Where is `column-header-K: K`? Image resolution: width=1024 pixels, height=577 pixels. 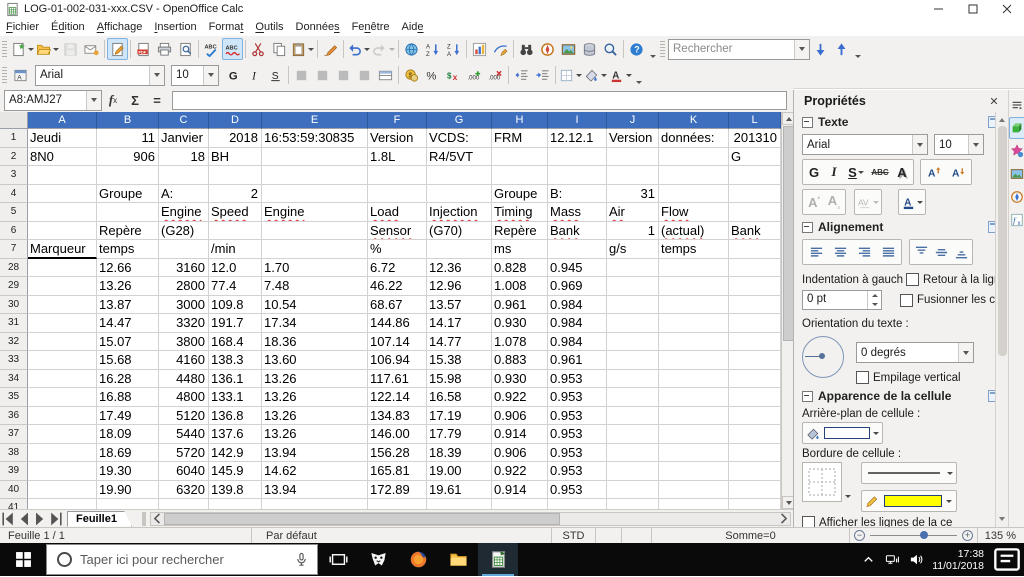 column-header-K: K is located at coordinates (694, 120).